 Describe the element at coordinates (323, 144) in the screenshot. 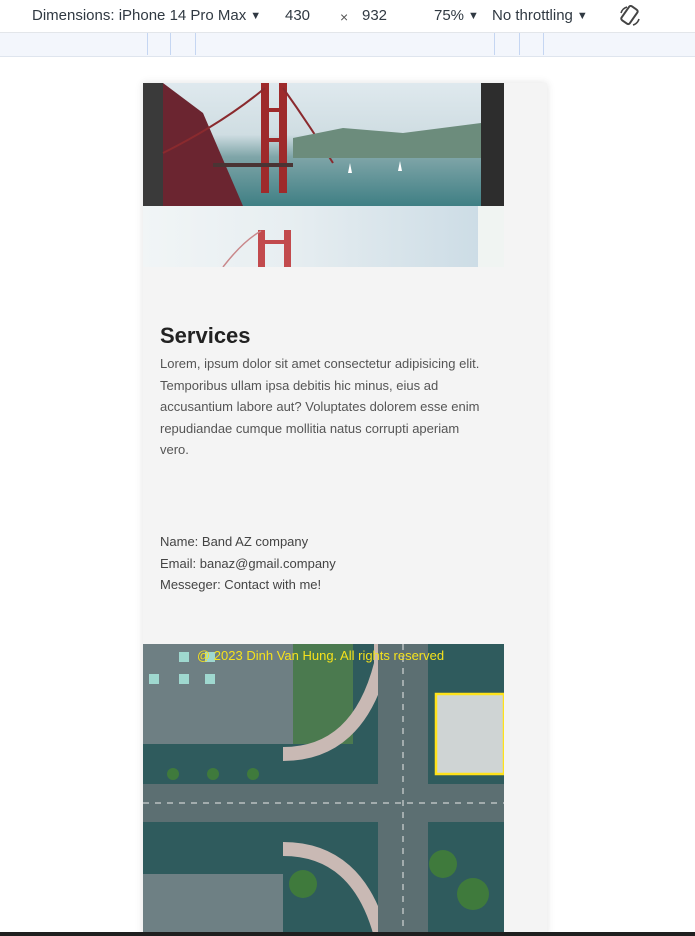

I see `hero-image-golden-gate` at that location.